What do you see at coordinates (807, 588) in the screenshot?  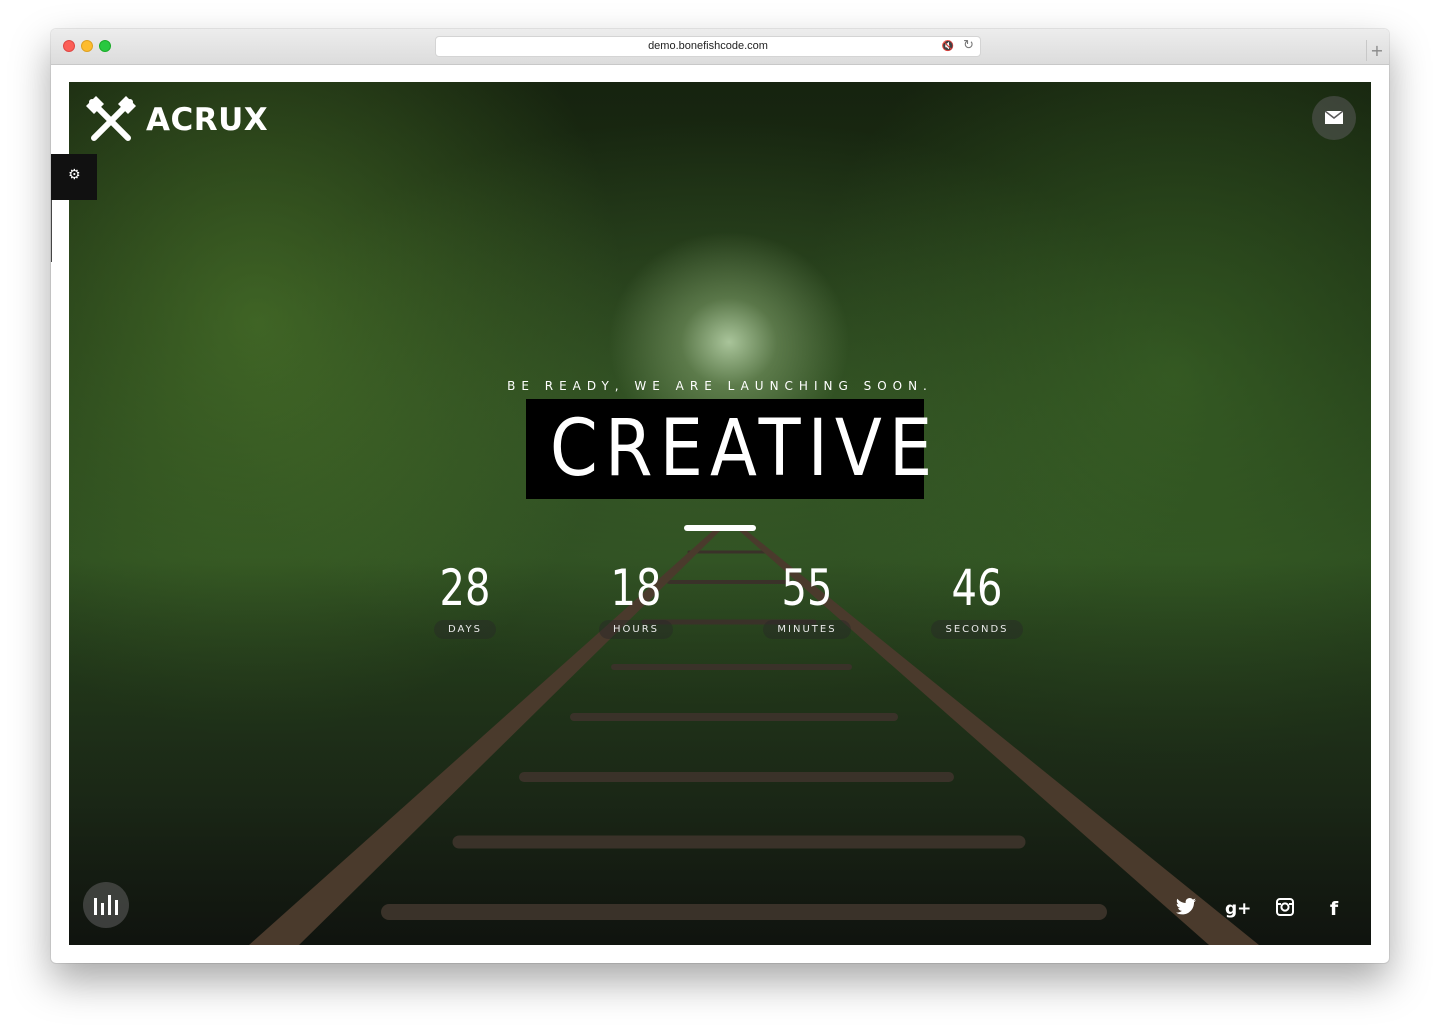 I see `countdown-value: 55` at bounding box center [807, 588].